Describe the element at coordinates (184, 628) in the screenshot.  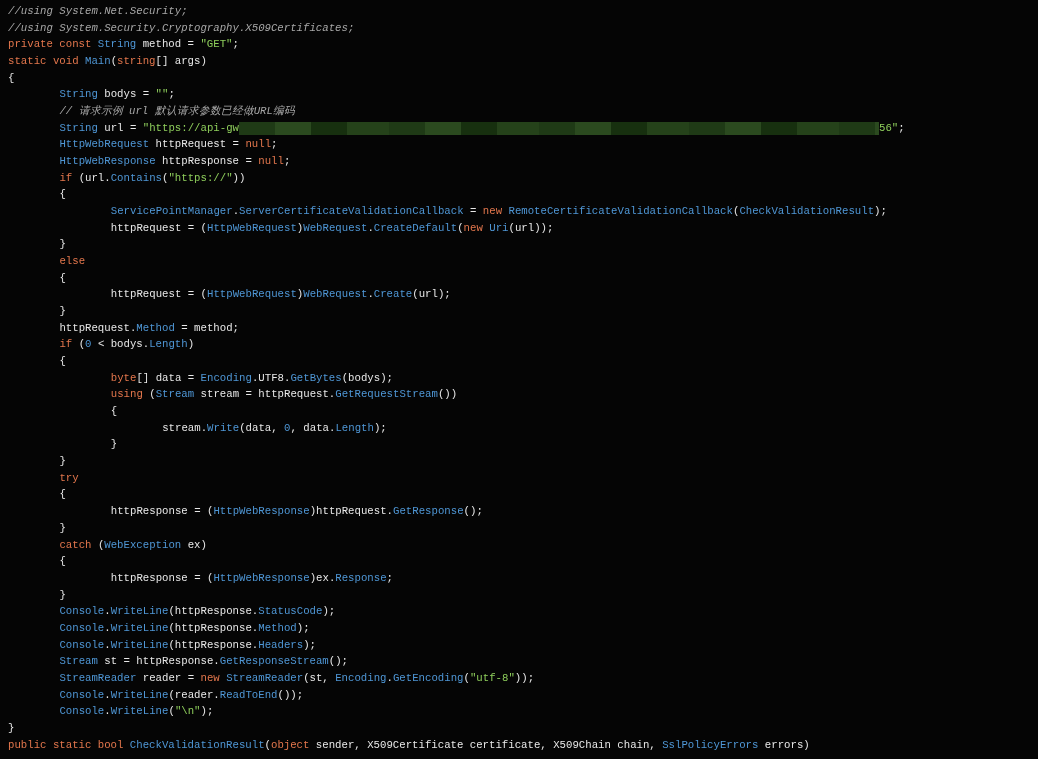
I see `code-line: Console.WriteLine(httpResponse.Method);` at that location.